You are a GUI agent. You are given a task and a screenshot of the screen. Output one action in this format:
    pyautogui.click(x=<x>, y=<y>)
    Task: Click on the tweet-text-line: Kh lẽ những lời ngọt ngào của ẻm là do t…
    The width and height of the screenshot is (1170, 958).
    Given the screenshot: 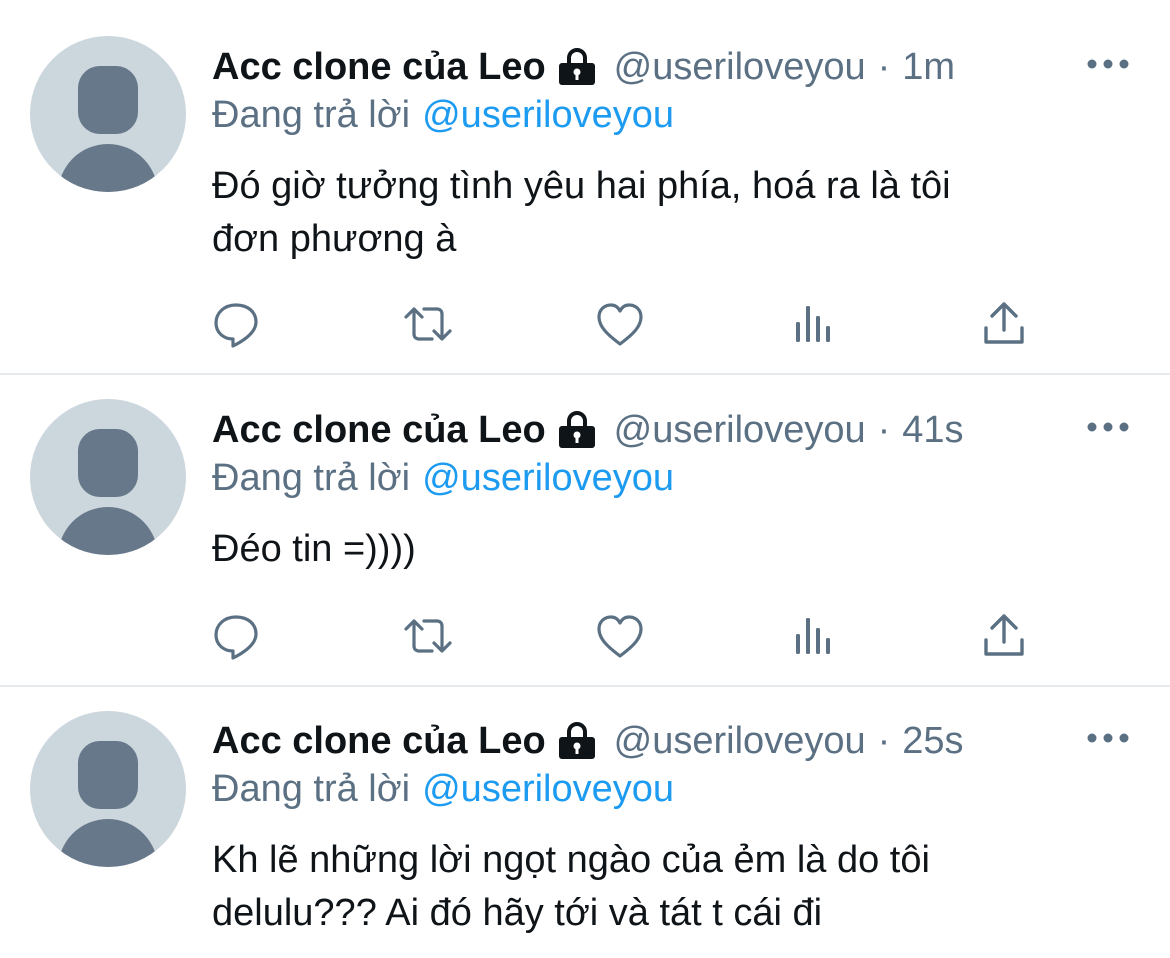 What is the action you would take?
    pyautogui.click(x=571, y=860)
    